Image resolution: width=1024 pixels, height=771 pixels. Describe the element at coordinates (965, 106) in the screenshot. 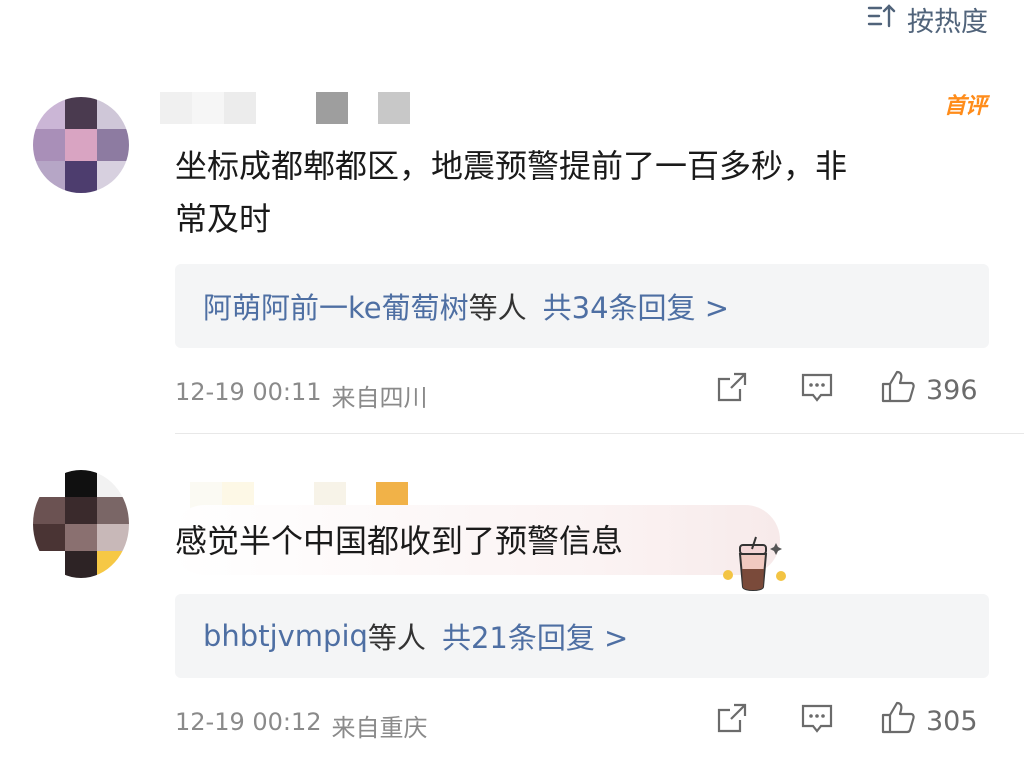

I see `first-comment-badge: 首评` at that location.